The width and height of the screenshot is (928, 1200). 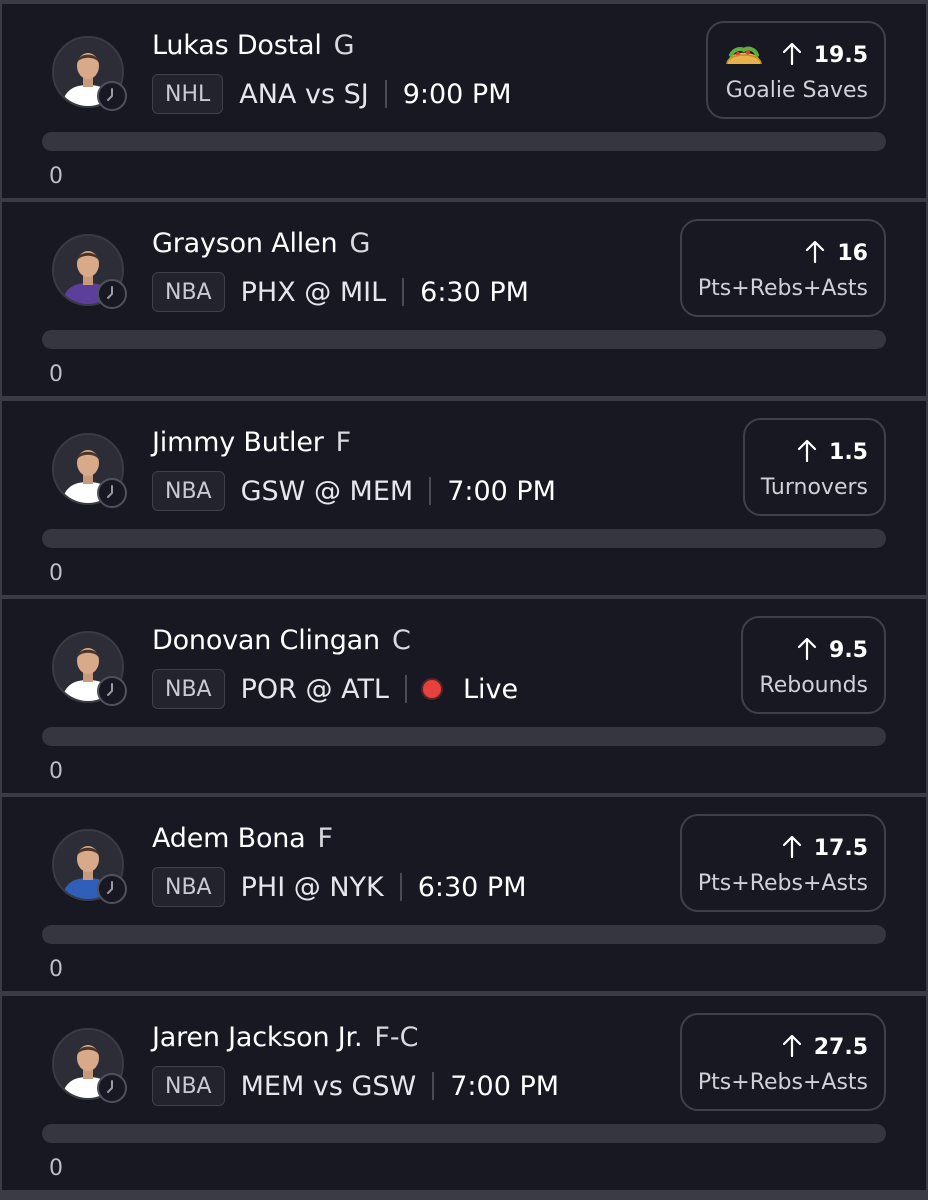 I want to click on matchup: PHX @ MIL, so click(x=313, y=292).